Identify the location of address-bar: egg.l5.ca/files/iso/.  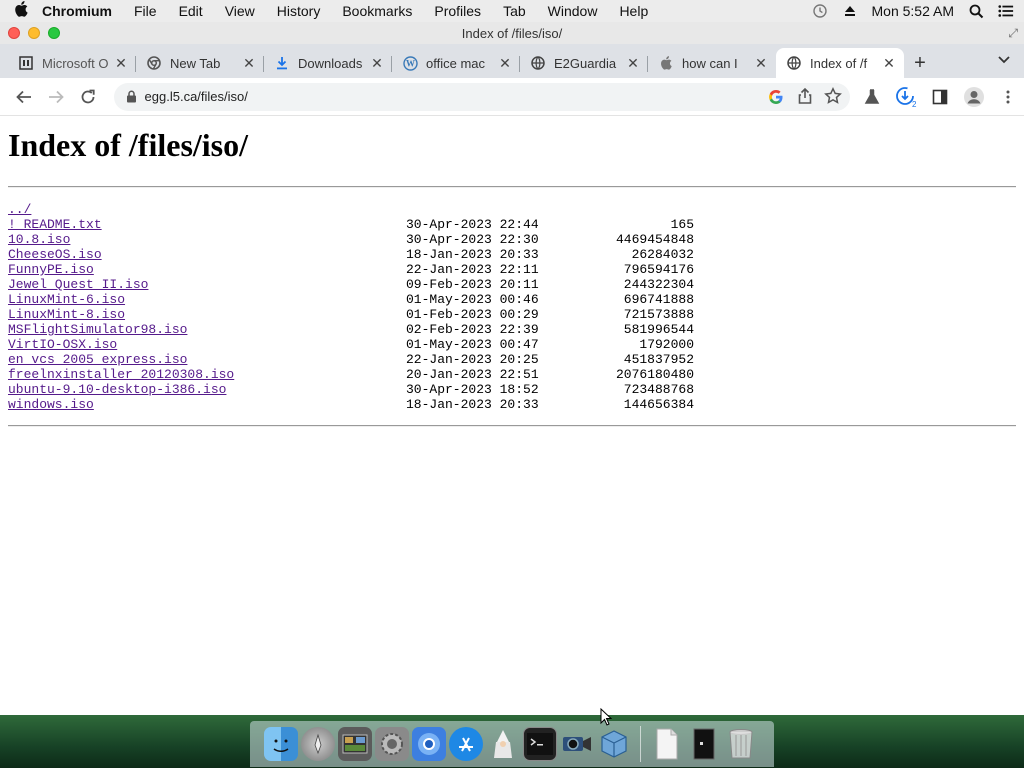
(481, 96).